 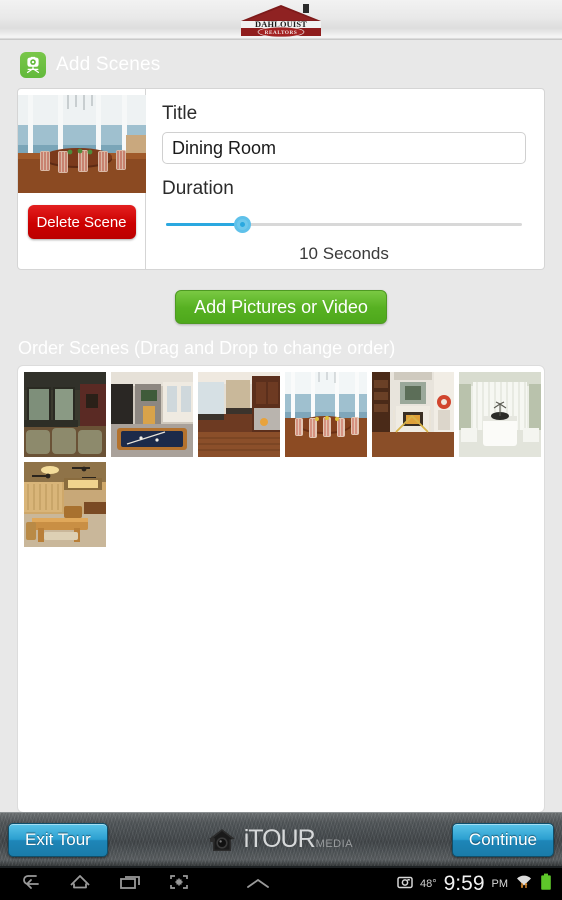 I want to click on thumb-kitchen, so click(x=239, y=414).